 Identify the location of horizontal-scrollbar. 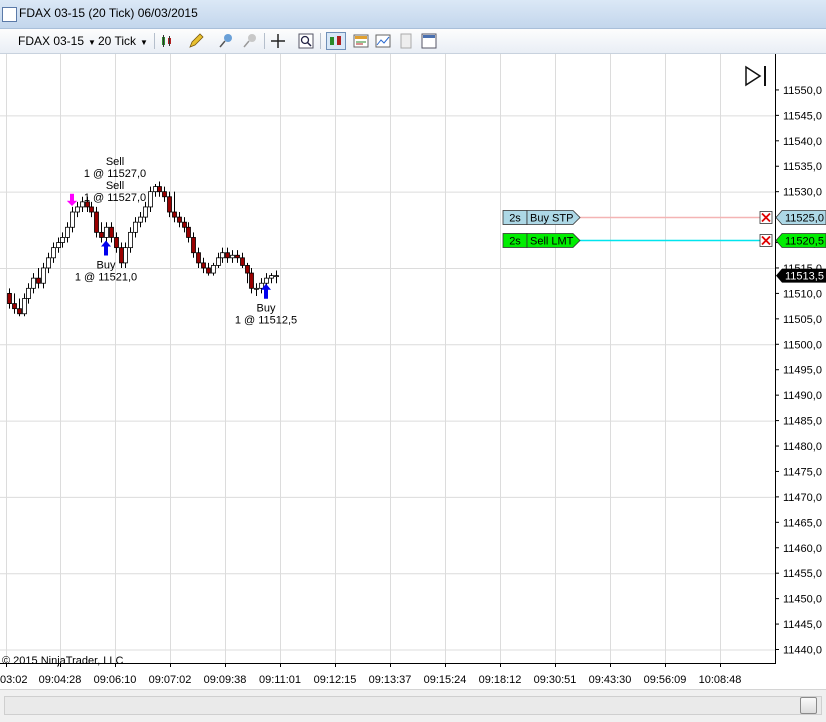
(413, 705).